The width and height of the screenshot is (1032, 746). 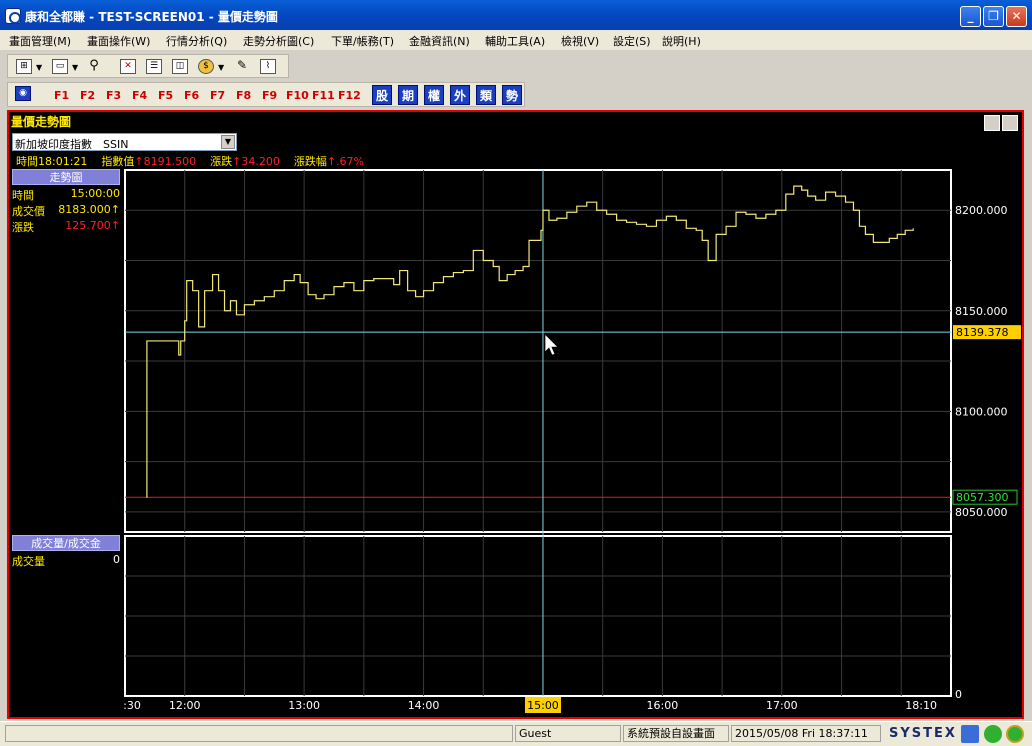 What do you see at coordinates (981, 512) in the screenshot?
I see `y-tick-label: 8050.000` at bounding box center [981, 512].